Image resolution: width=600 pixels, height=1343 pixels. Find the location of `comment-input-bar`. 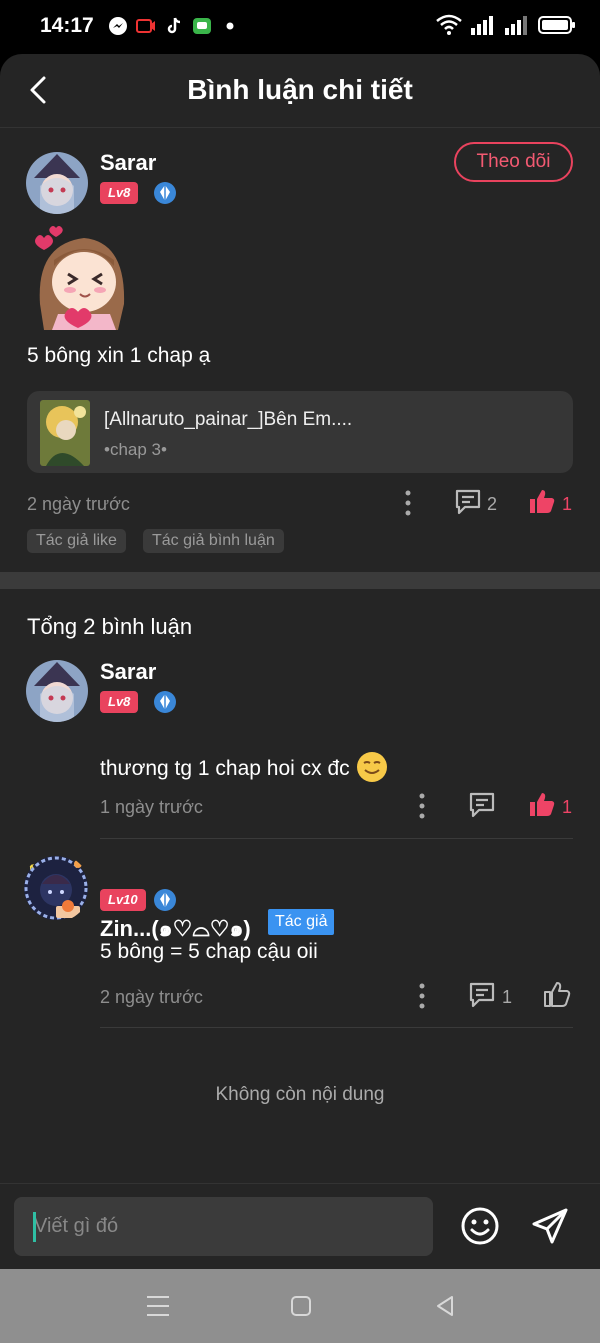

comment-input-bar is located at coordinates (300, 1226).